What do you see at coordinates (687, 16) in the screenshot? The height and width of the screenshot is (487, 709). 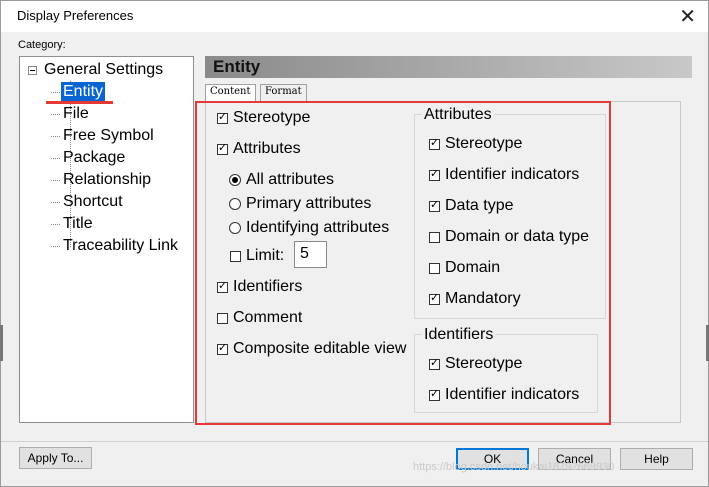 I see `close-icon: ✕` at bounding box center [687, 16].